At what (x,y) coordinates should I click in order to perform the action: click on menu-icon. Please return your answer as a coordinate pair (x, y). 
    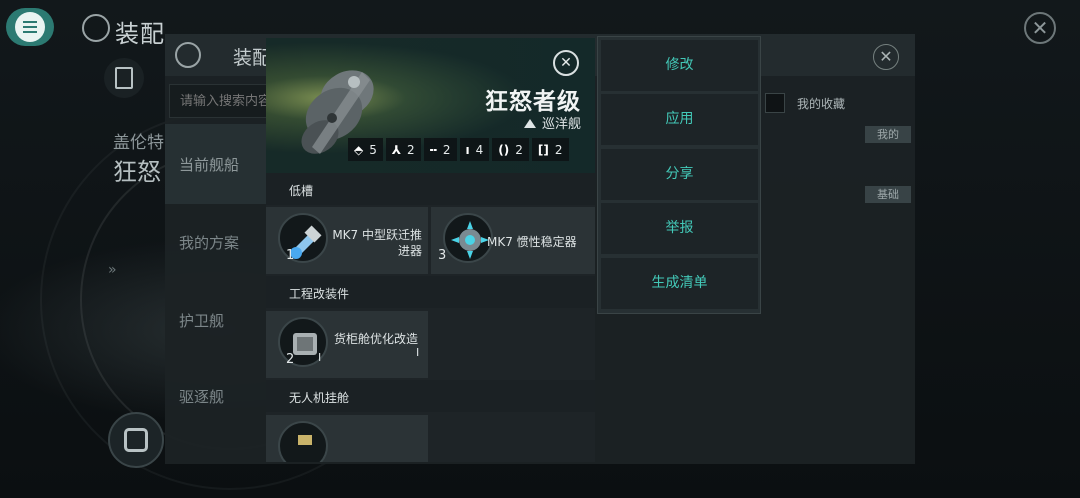
    Looking at the image, I should click on (30, 27).